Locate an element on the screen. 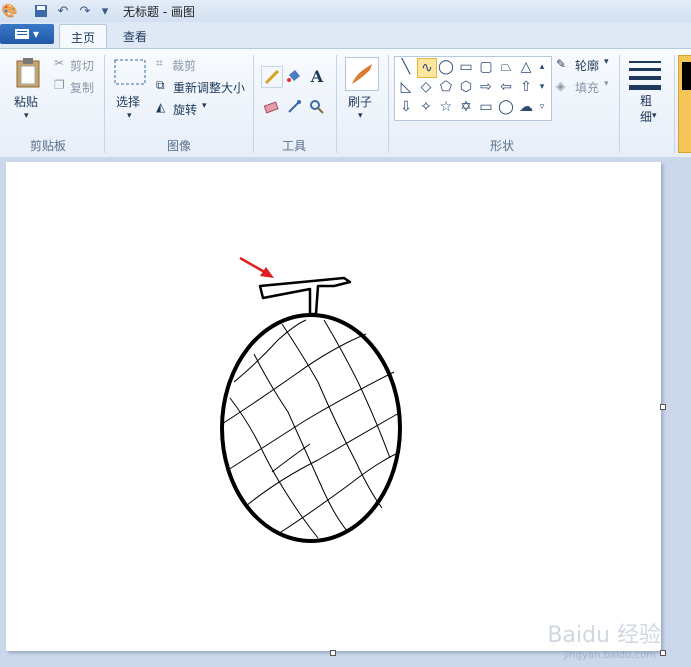  group-label-clipboard: 剪贴板 is located at coordinates (48, 146).